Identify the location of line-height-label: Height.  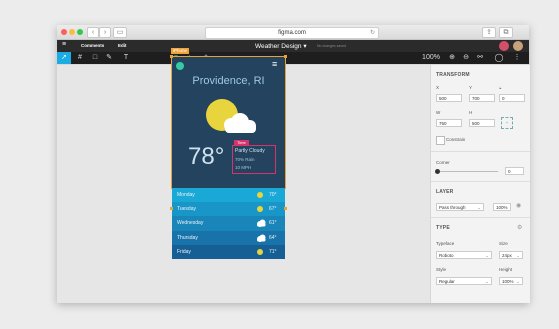
(506, 269).